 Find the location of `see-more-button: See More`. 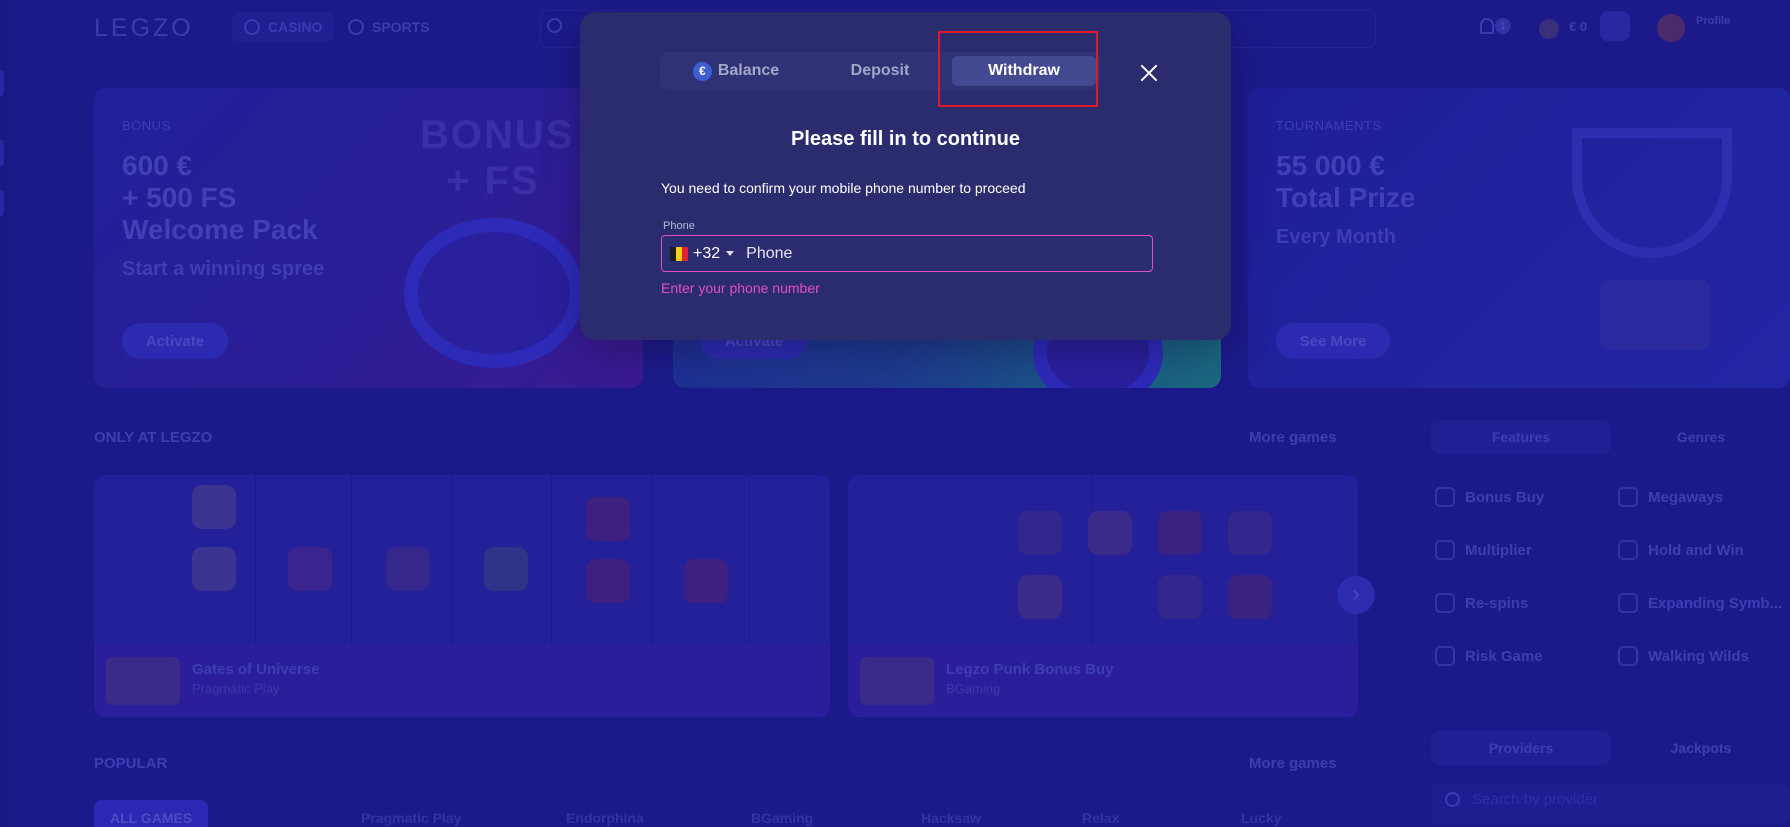

see-more-button: See More is located at coordinates (1333, 341).